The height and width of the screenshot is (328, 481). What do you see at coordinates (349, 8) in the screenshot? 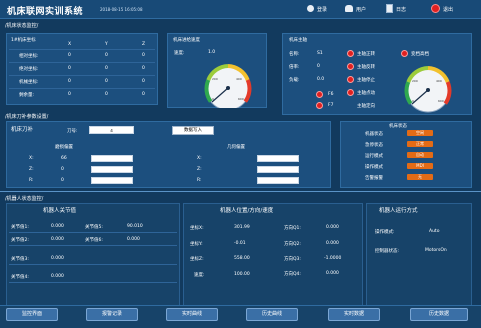
I see `user-icon` at bounding box center [349, 8].